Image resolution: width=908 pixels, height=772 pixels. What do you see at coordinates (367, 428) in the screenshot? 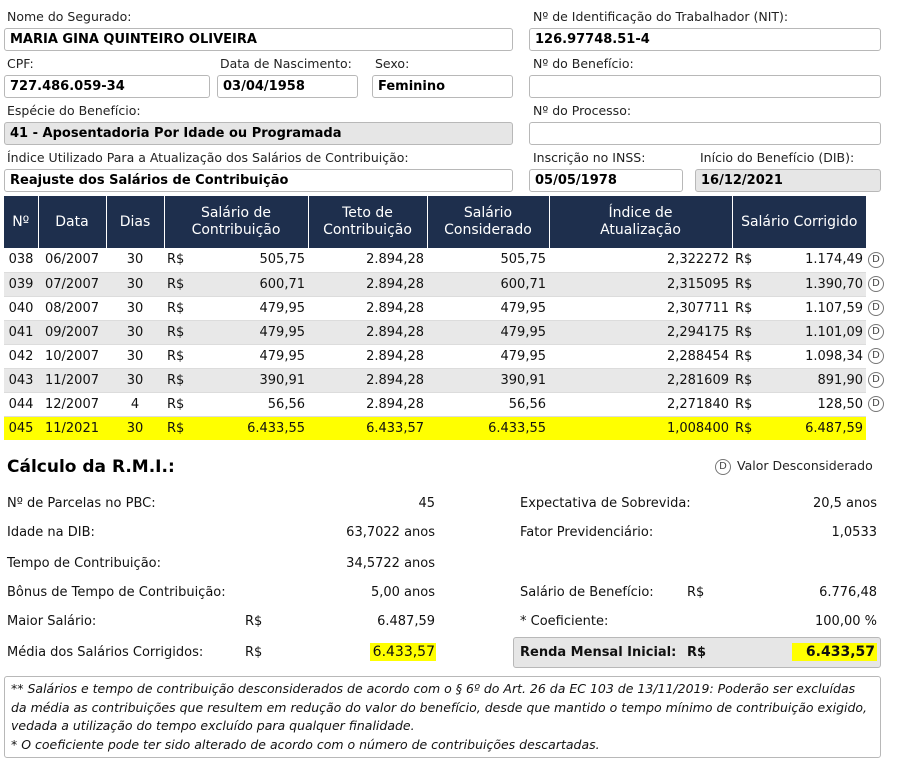
I see `row-teto: 6.433,57` at bounding box center [367, 428].